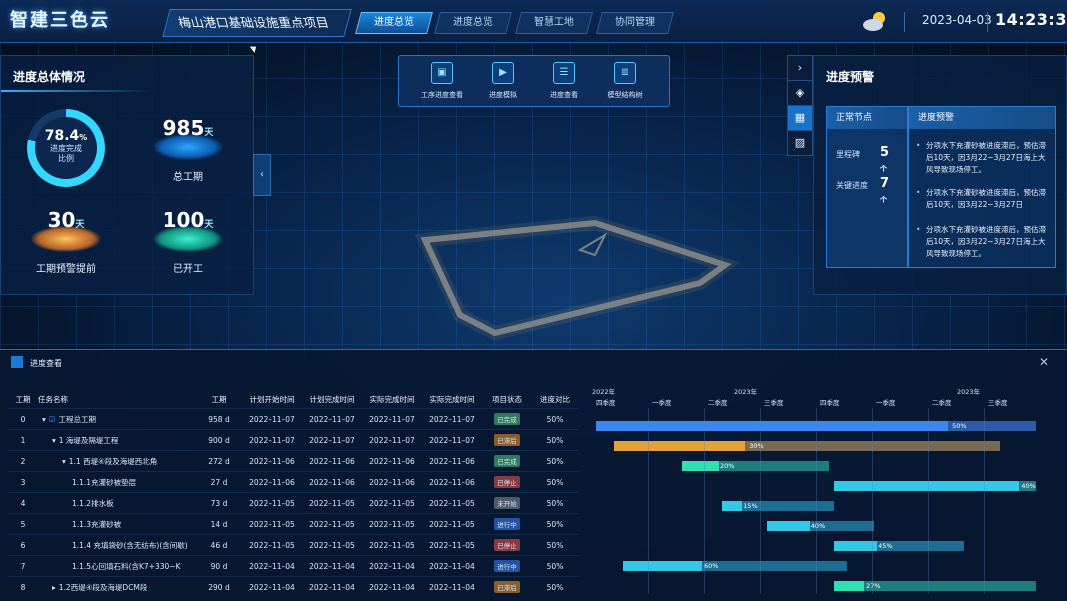  What do you see at coordinates (46, 363) in the screenshot?
I see `panel-title: 进度查看` at bounding box center [46, 363].